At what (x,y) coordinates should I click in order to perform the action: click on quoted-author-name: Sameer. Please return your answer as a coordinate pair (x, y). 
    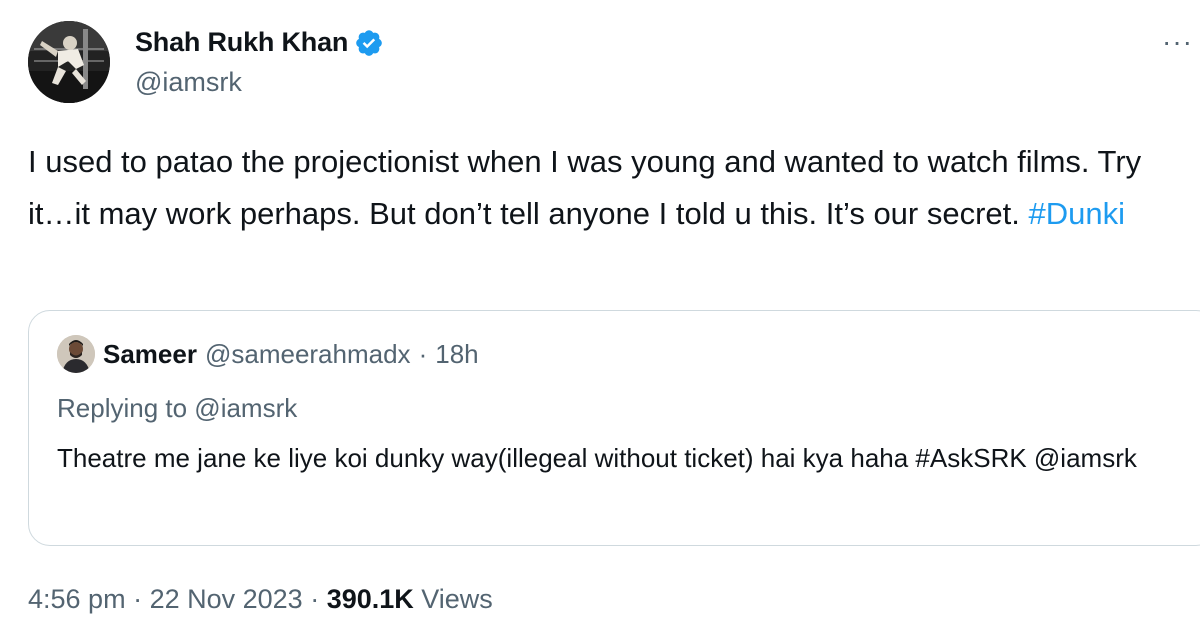
    Looking at the image, I should click on (150, 354).